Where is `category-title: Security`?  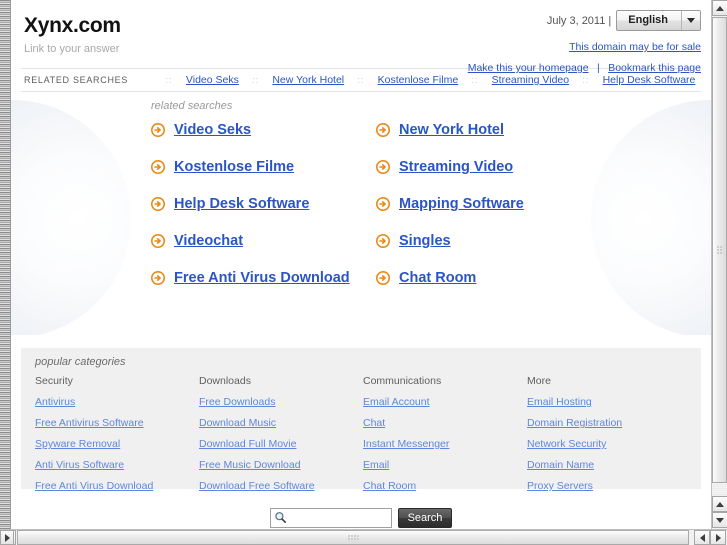
category-title: Security is located at coordinates (54, 381).